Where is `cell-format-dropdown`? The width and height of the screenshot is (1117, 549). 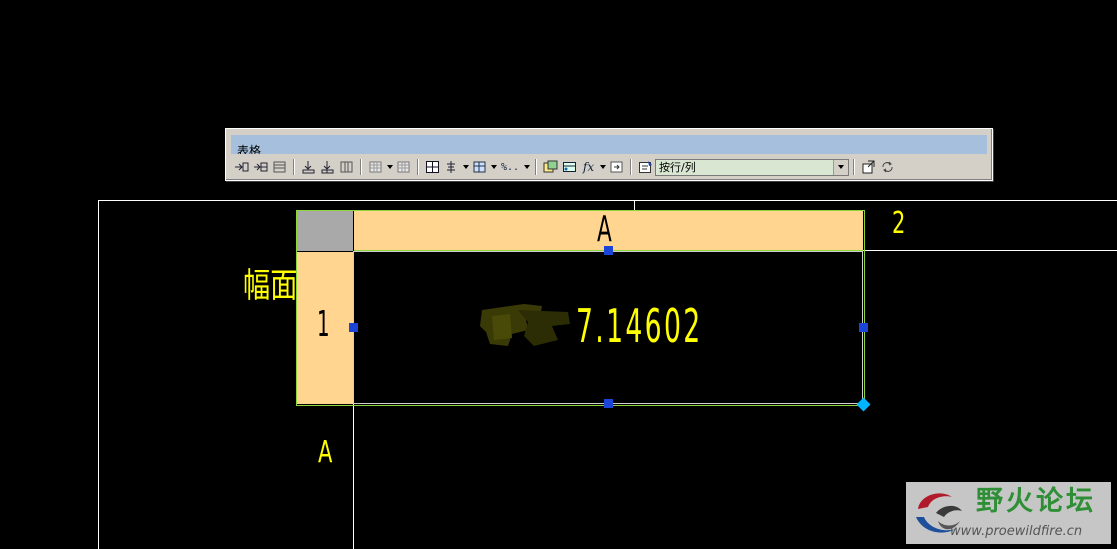 cell-format-dropdown is located at coordinates (493, 167).